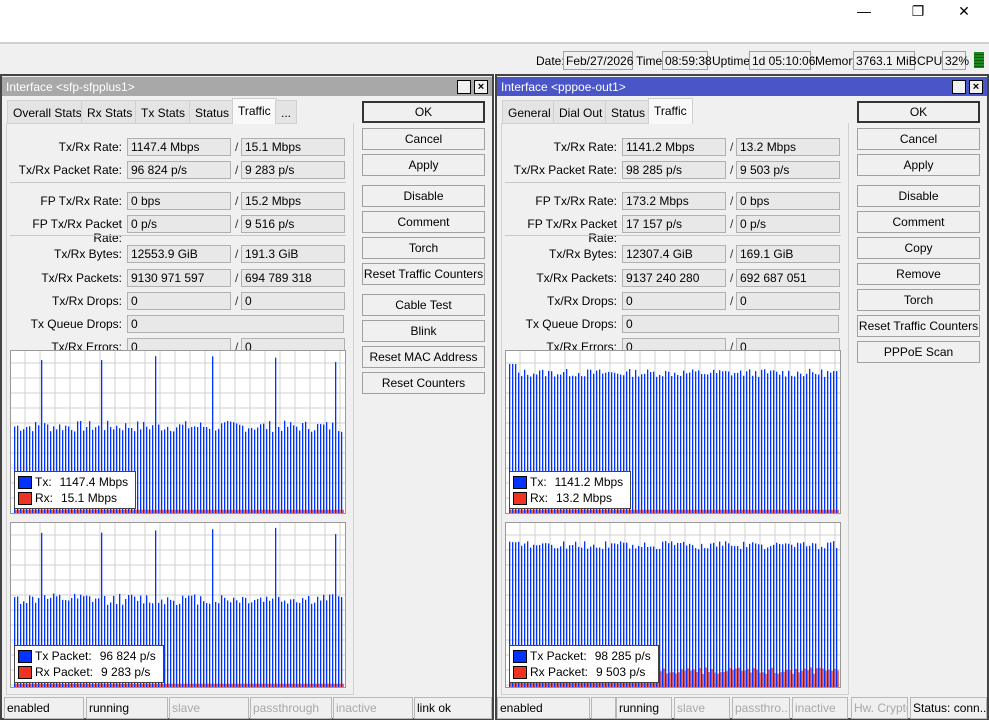  Describe the element at coordinates (529, 112) in the screenshot. I see `tab-general: General` at that location.